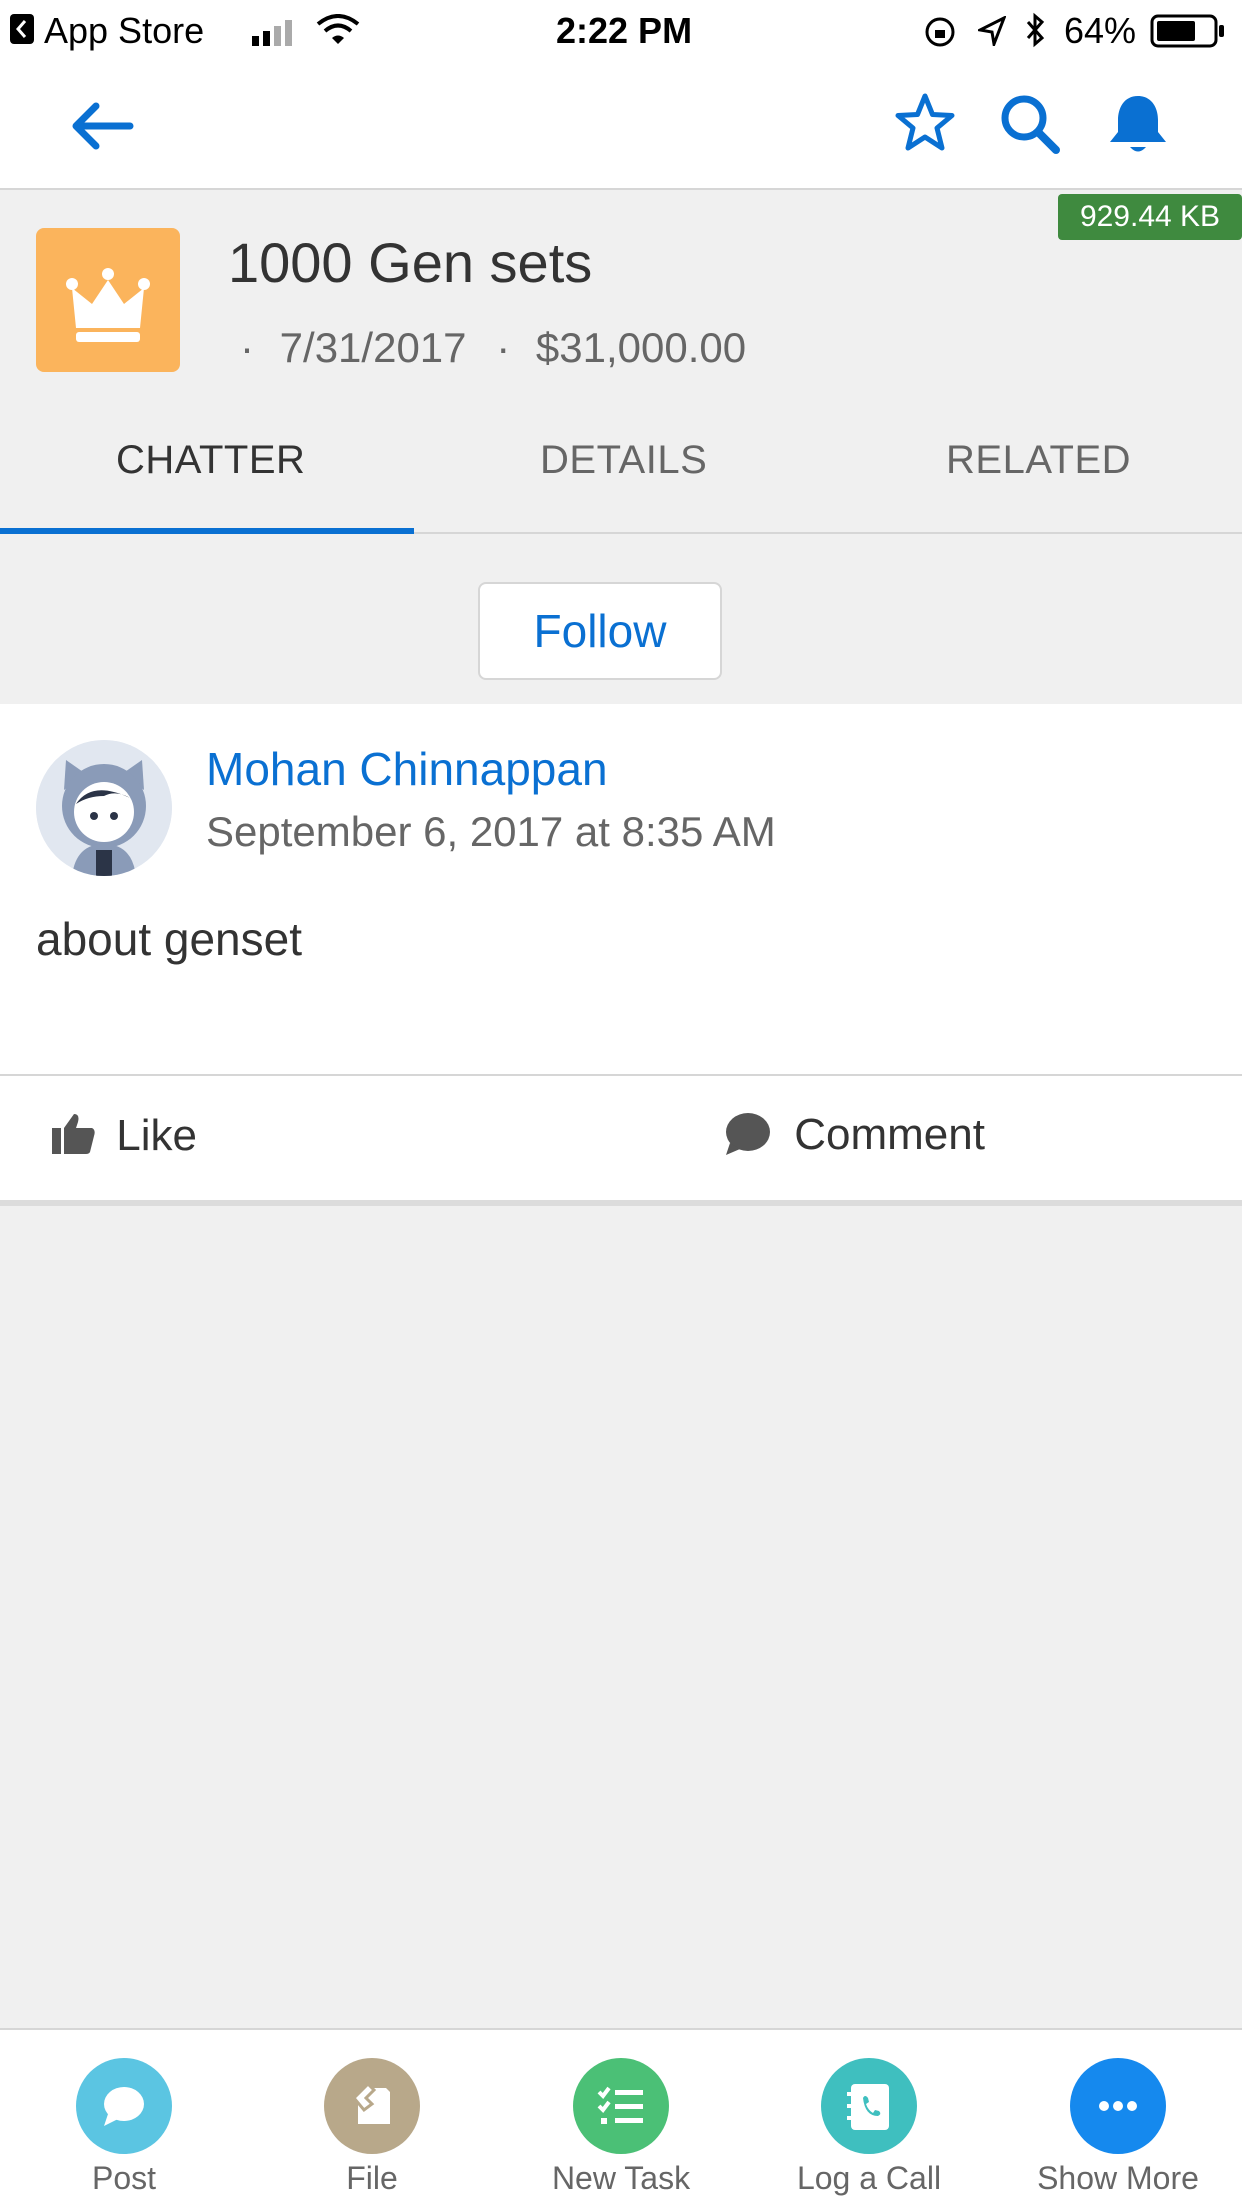 The image size is (1242, 2208). Describe the element at coordinates (621, 1075) in the screenshot. I see `post-divider` at that location.